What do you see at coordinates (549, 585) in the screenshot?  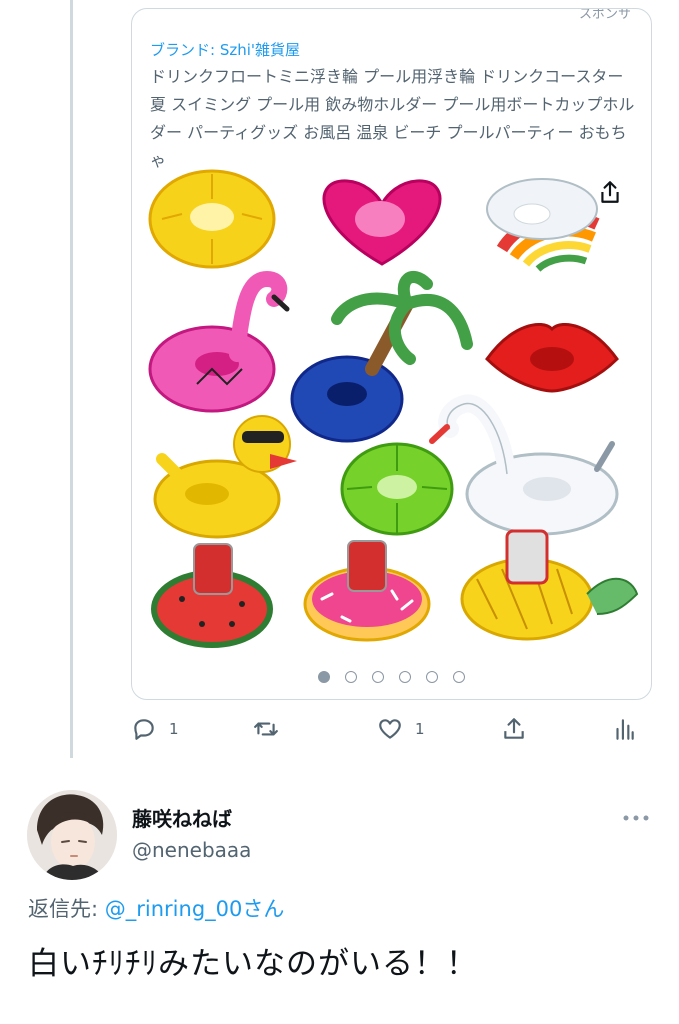 I see `pineapple-float` at bounding box center [549, 585].